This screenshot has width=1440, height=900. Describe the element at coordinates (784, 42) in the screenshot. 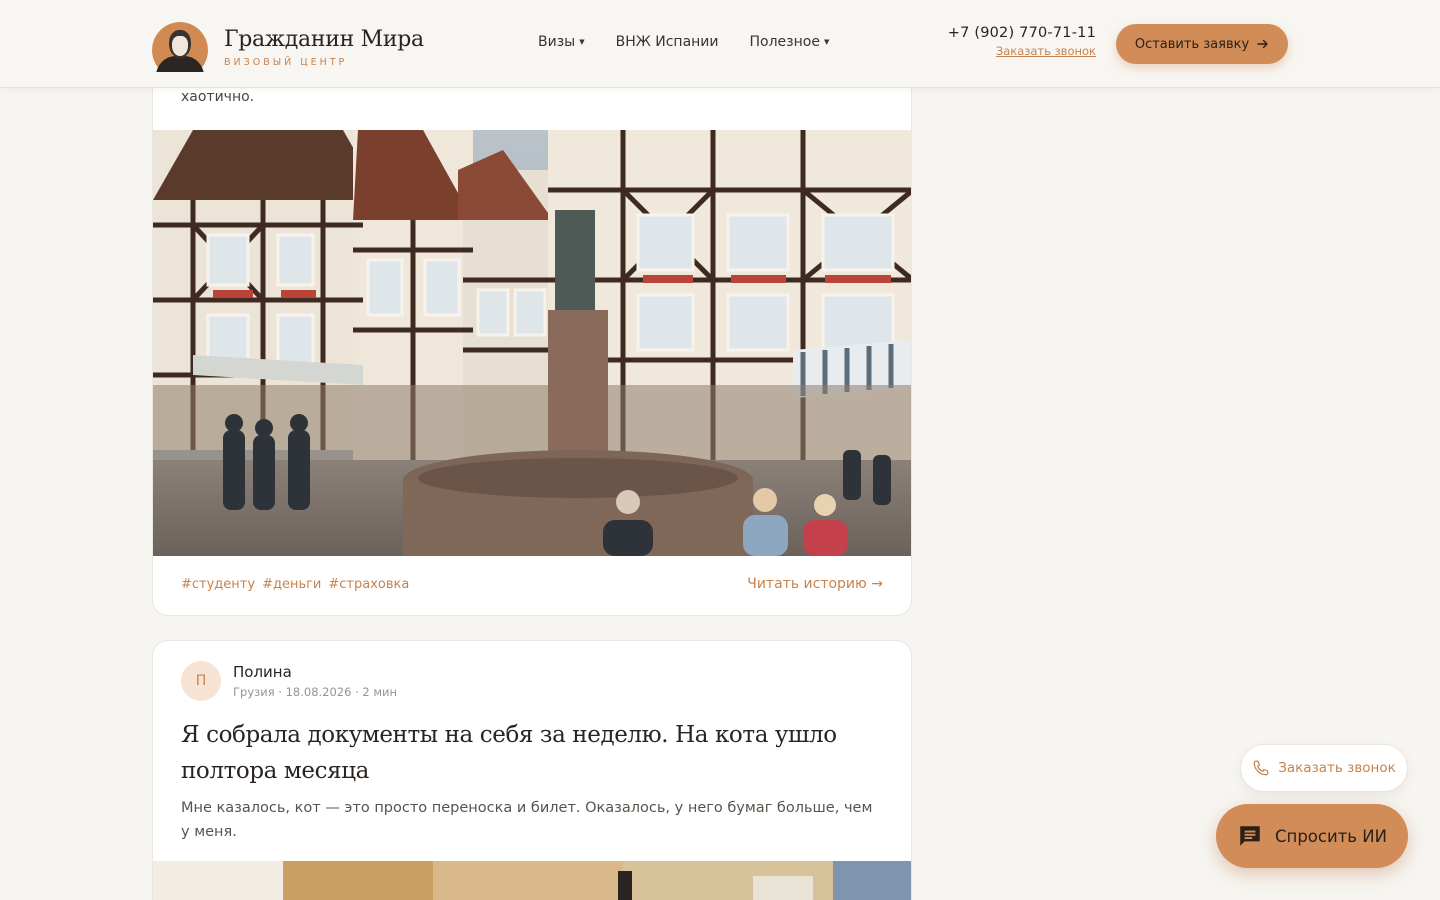

I see `nav-item-label: Полезное` at that location.